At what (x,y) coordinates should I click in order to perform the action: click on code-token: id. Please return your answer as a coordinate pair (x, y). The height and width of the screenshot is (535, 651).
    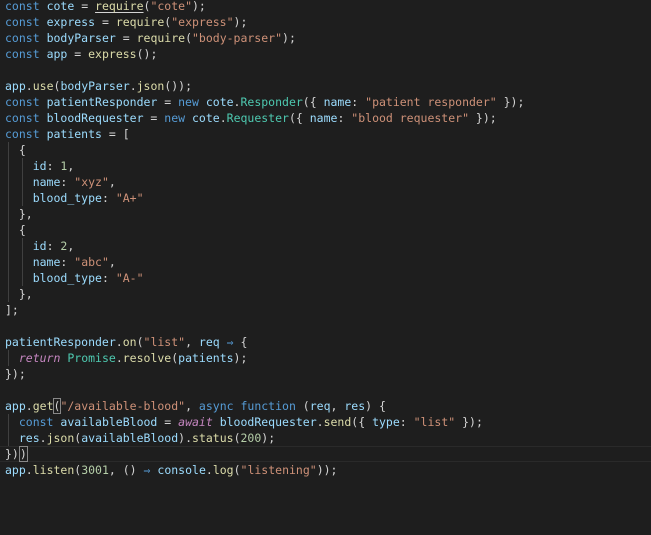
    Looking at the image, I should click on (39, 166).